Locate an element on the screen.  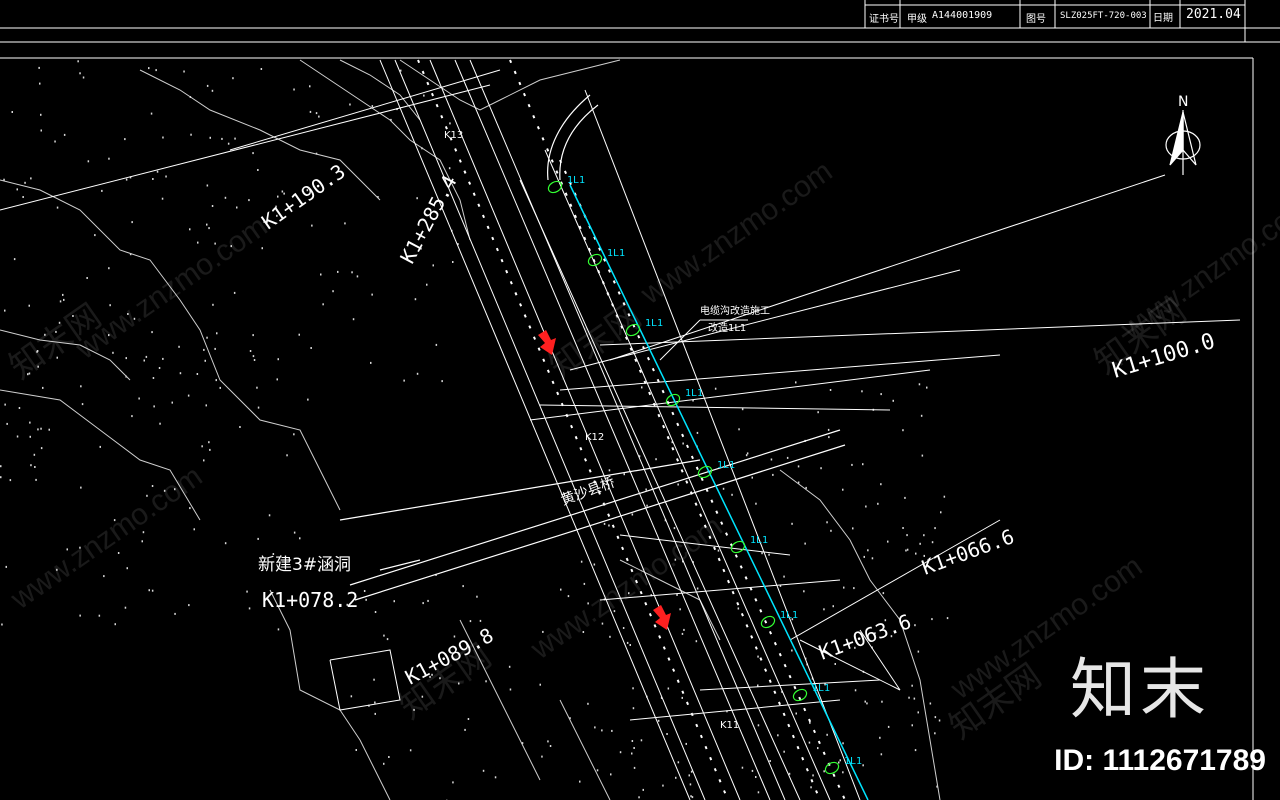
route-label-6: 1L1 is located at coordinates (759, 540).